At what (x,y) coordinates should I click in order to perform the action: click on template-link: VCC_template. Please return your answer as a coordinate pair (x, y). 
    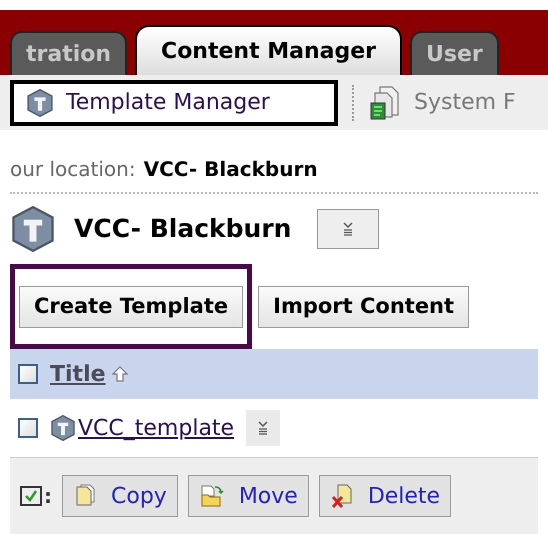
    Looking at the image, I should click on (142, 428).